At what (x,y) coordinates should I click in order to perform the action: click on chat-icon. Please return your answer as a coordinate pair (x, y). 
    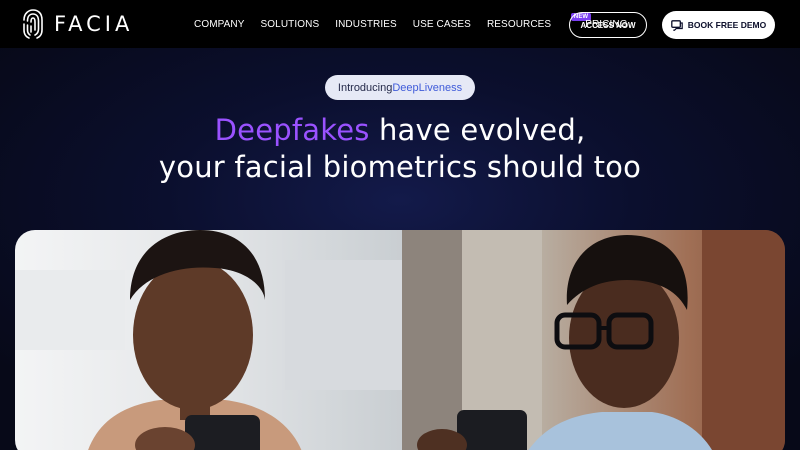
    Looking at the image, I should click on (676, 25).